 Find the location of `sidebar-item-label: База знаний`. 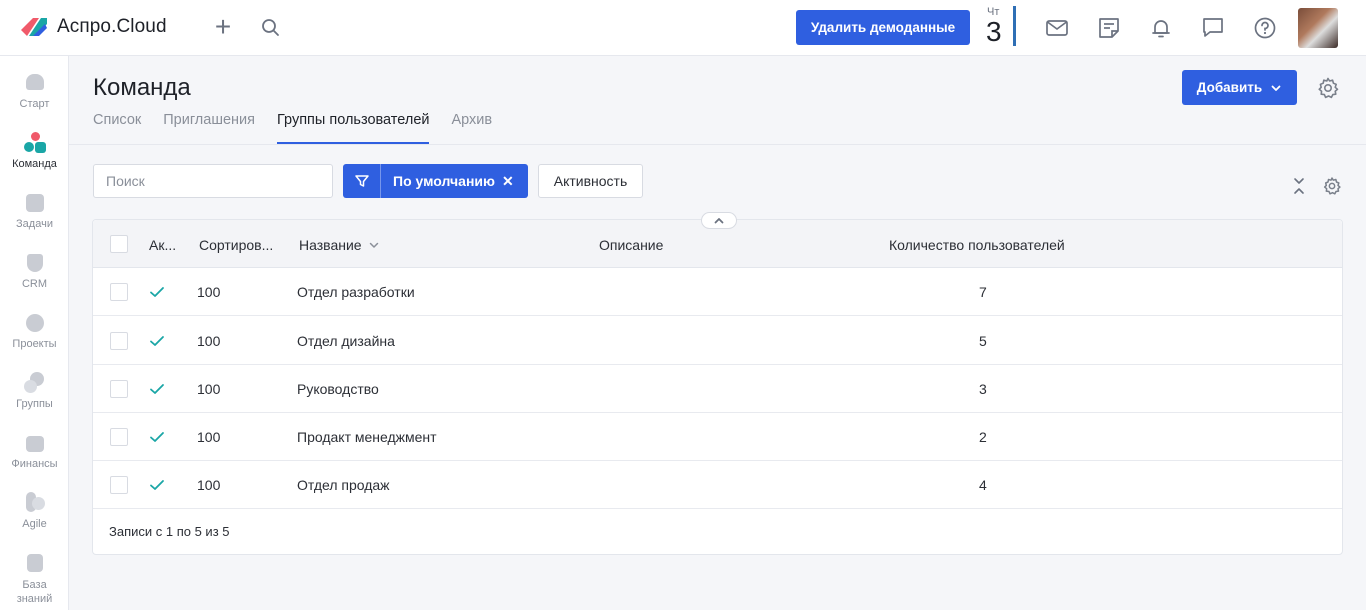

sidebar-item-label: База знаний is located at coordinates (34, 592).